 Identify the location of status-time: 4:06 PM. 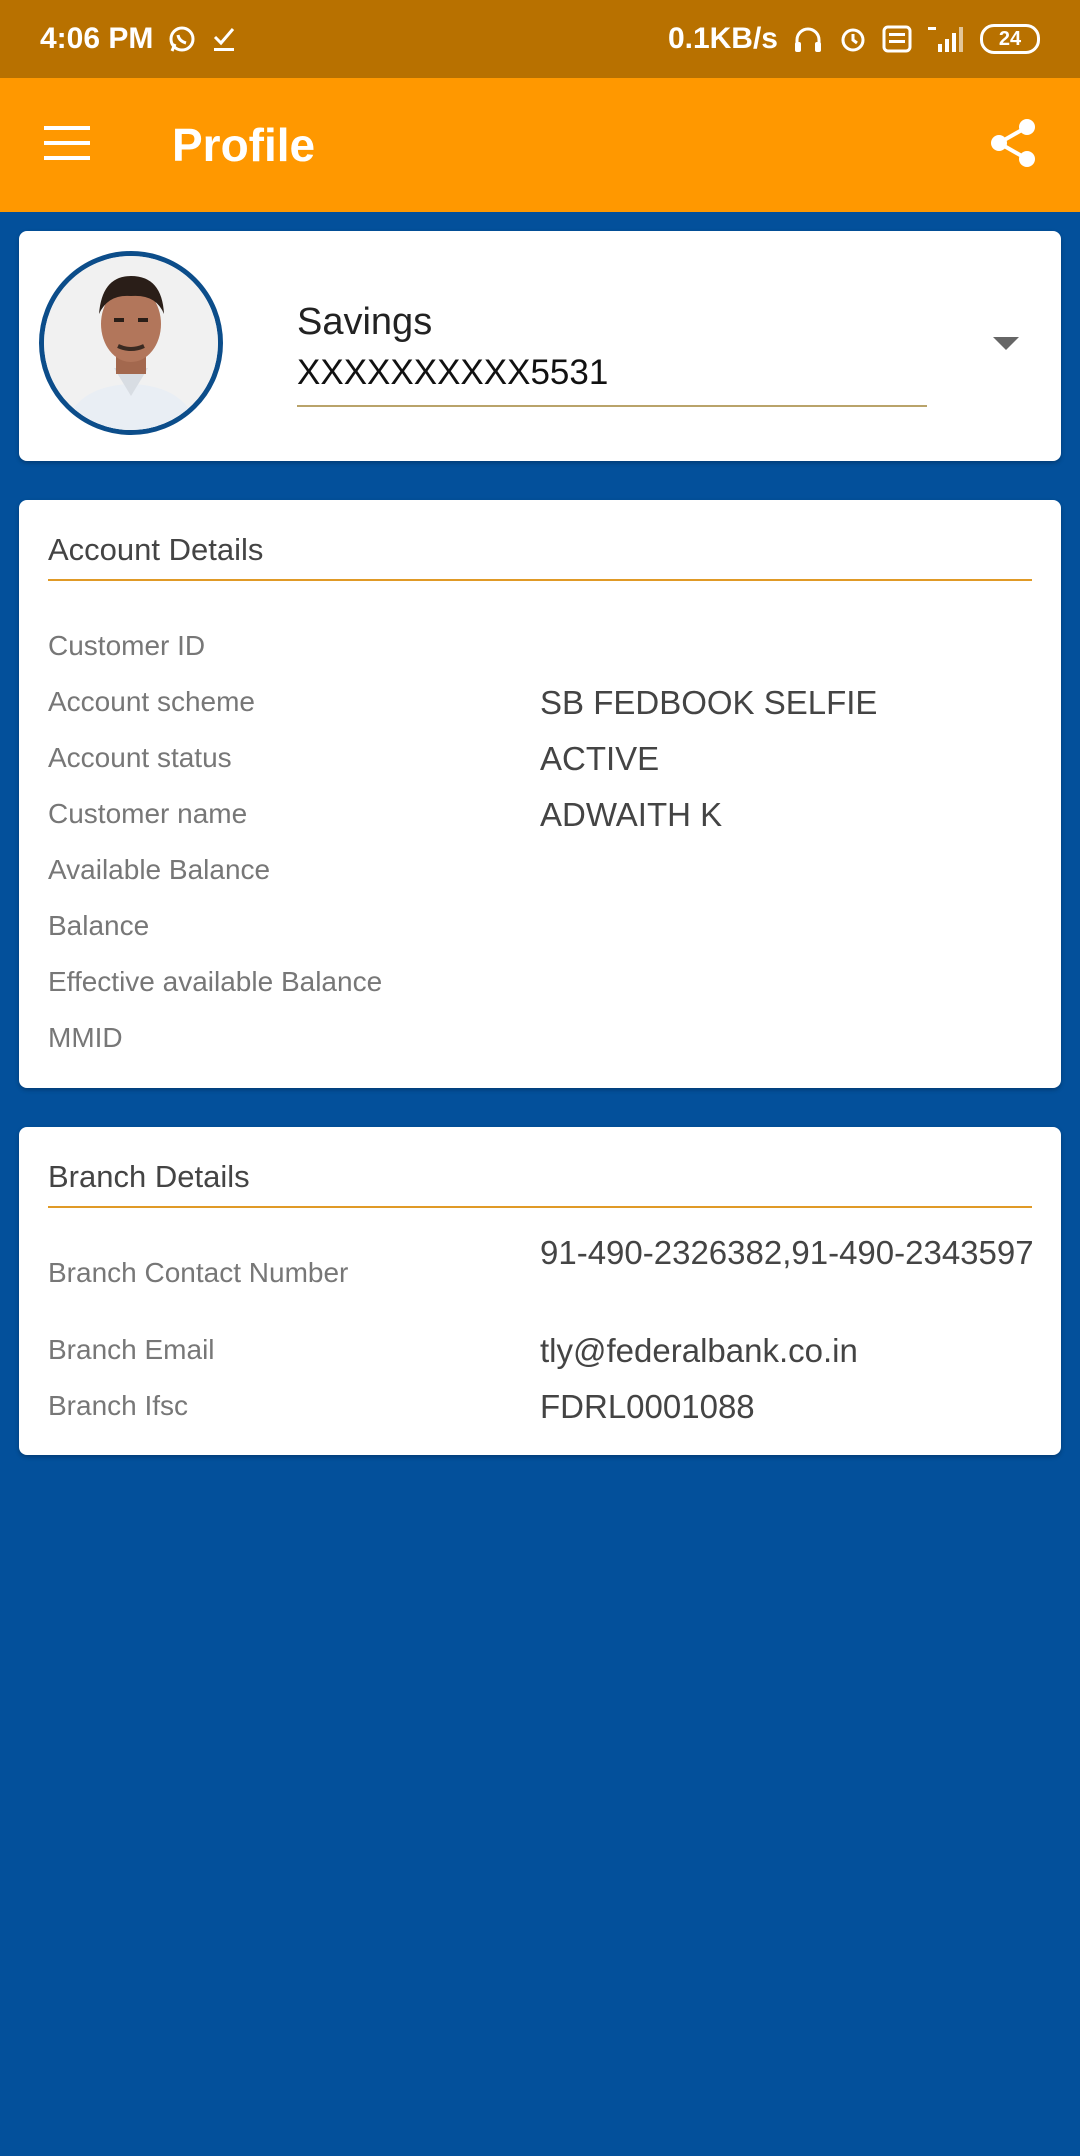
(97, 38).